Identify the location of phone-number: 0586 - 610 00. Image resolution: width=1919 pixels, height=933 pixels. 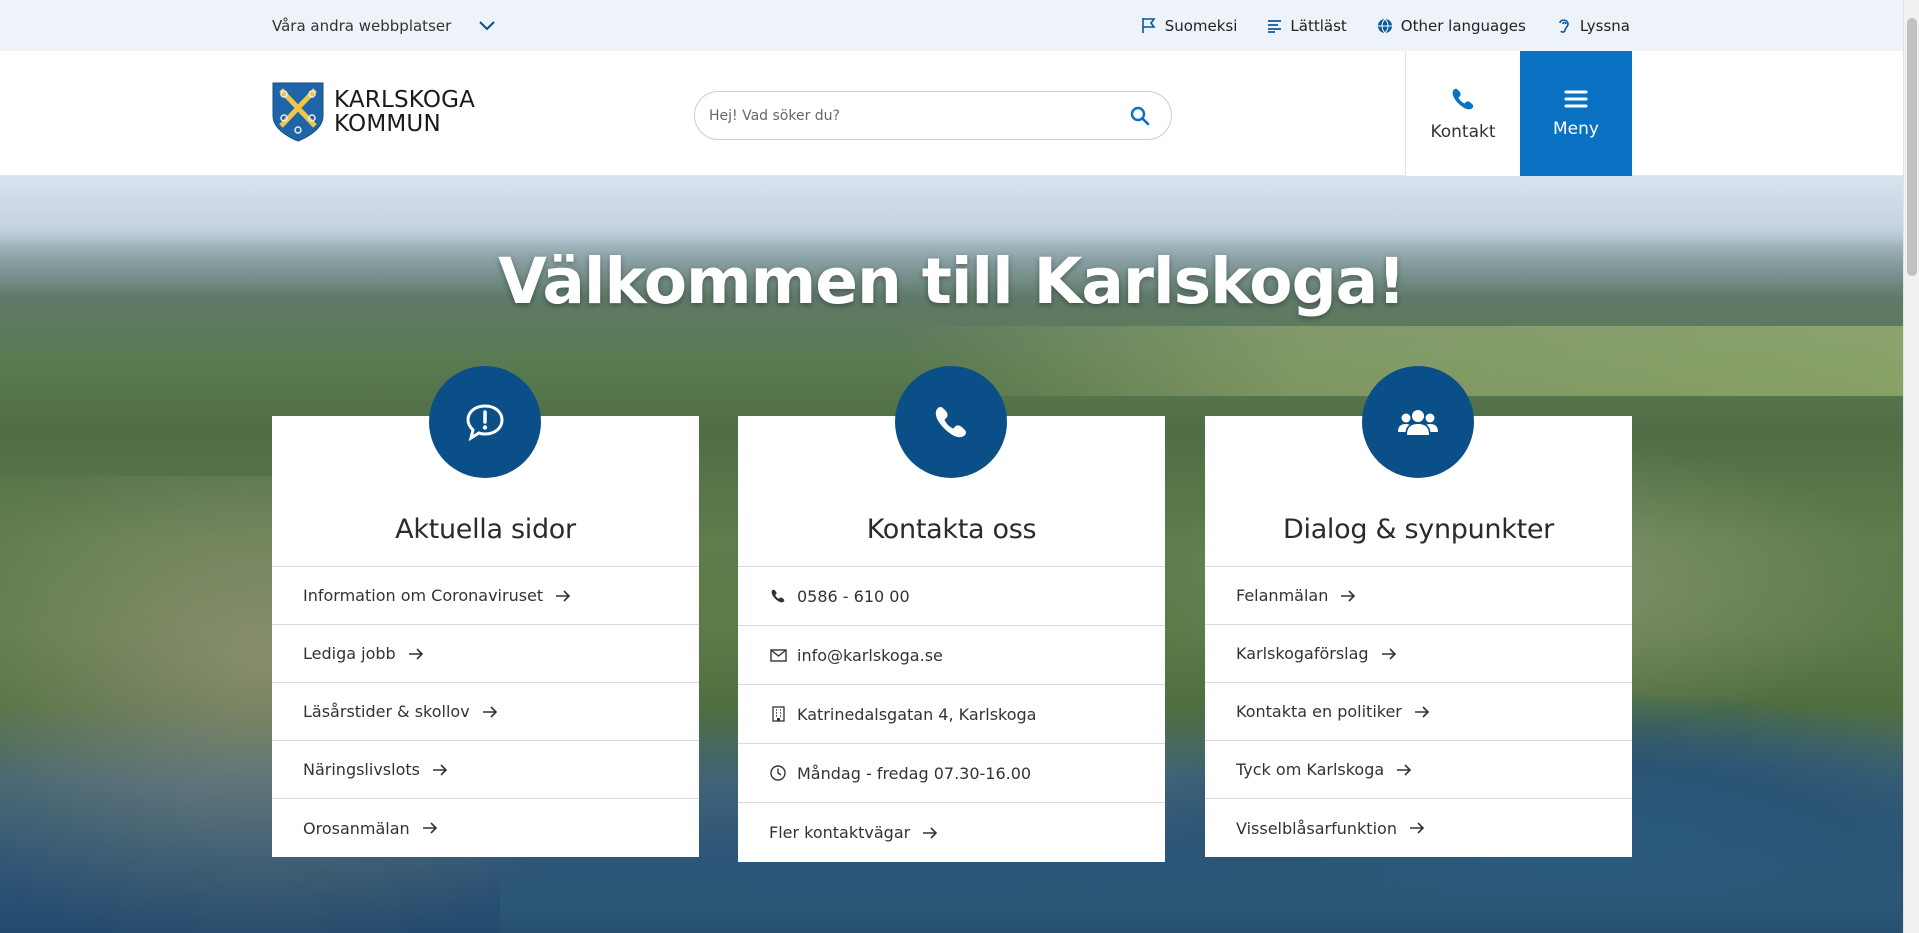
(853, 596).